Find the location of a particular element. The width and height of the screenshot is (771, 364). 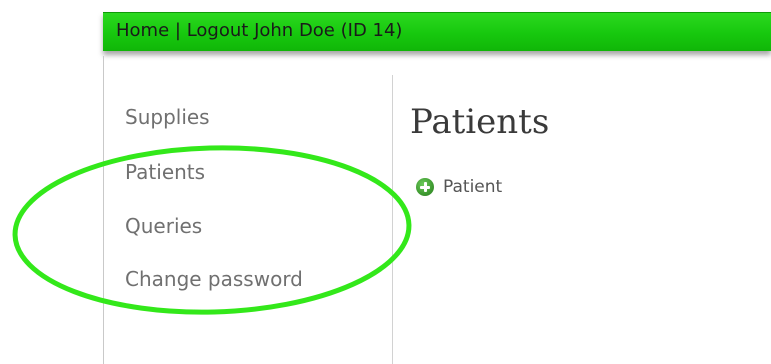

sidebar-item-change-password: Change password is located at coordinates (214, 279).